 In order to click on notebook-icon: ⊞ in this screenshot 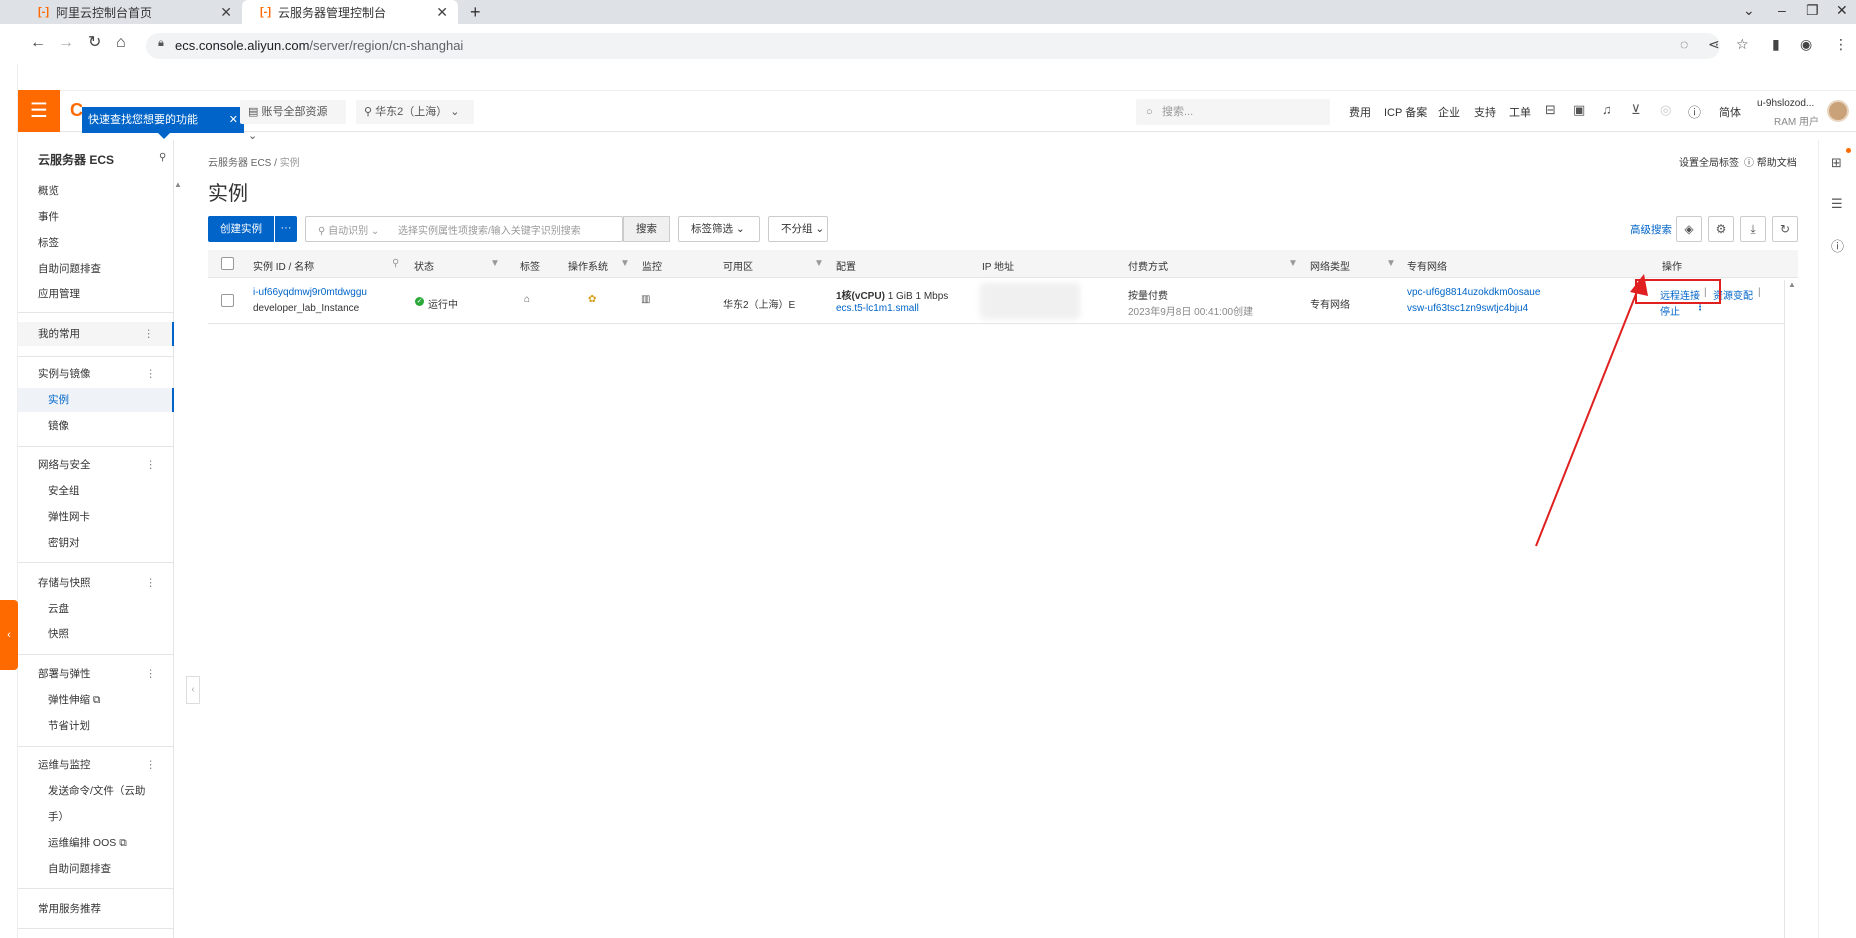, I will do `click(1836, 163)`.